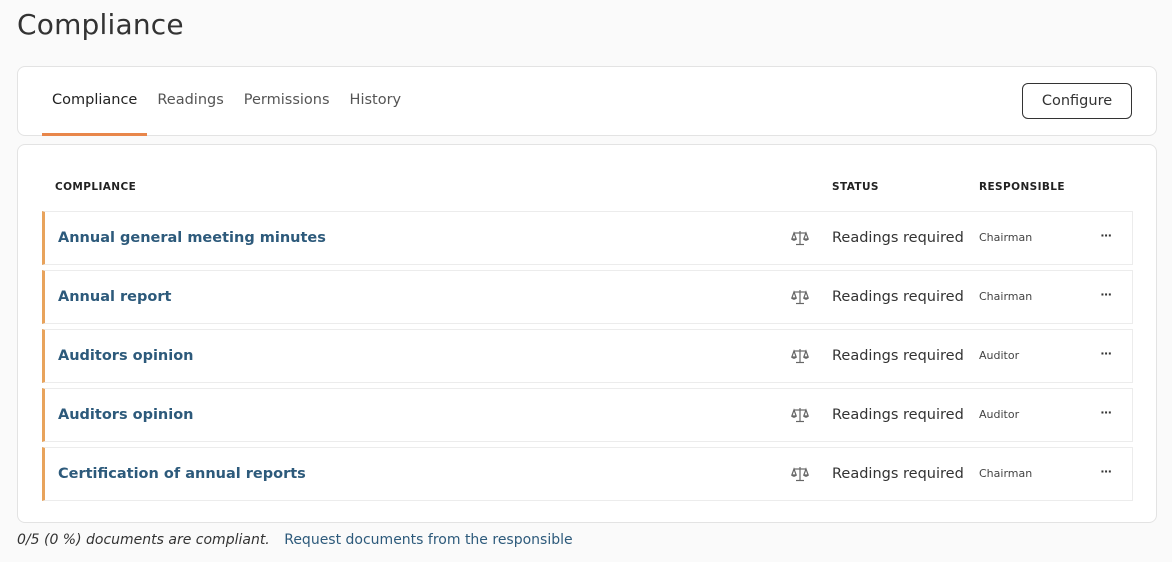 Image resolution: width=1172 pixels, height=562 pixels. I want to click on column-header-status: STATUS, so click(855, 187).